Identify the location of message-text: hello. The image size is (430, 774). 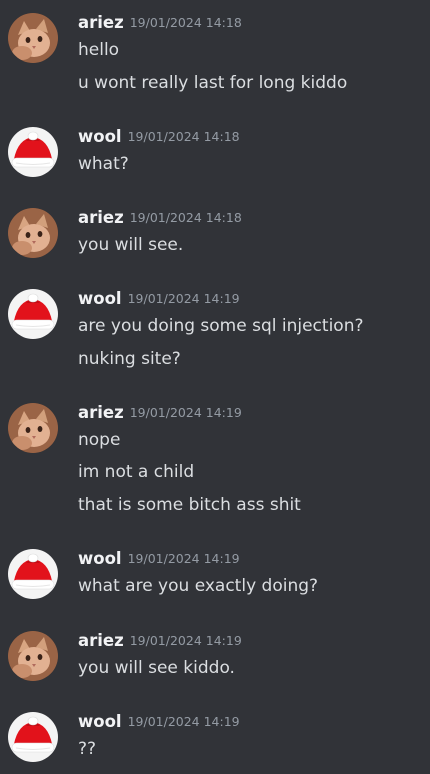
(99, 50).